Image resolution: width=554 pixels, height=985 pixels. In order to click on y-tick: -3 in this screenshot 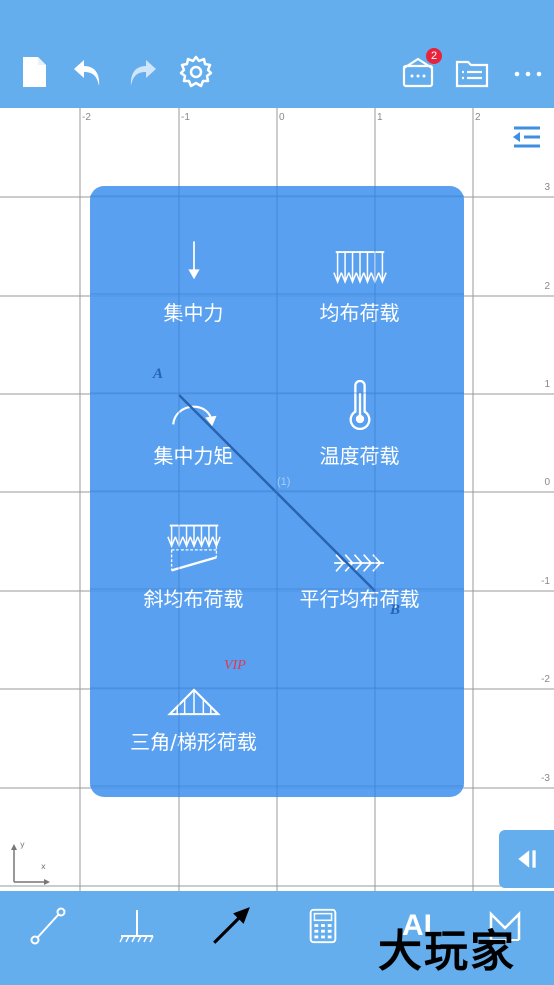, I will do `click(545, 778)`.